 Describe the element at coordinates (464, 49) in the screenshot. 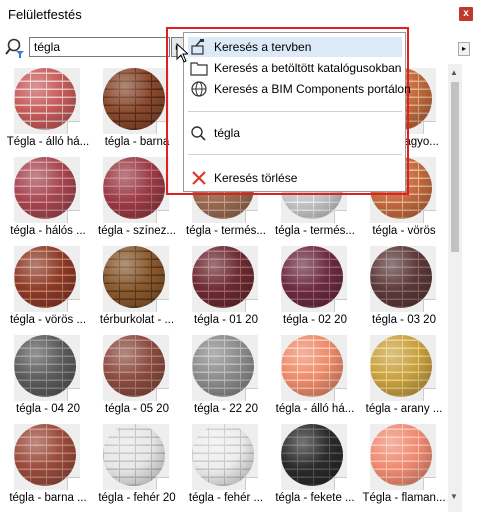

I see `panel-expand-button: ▸` at that location.